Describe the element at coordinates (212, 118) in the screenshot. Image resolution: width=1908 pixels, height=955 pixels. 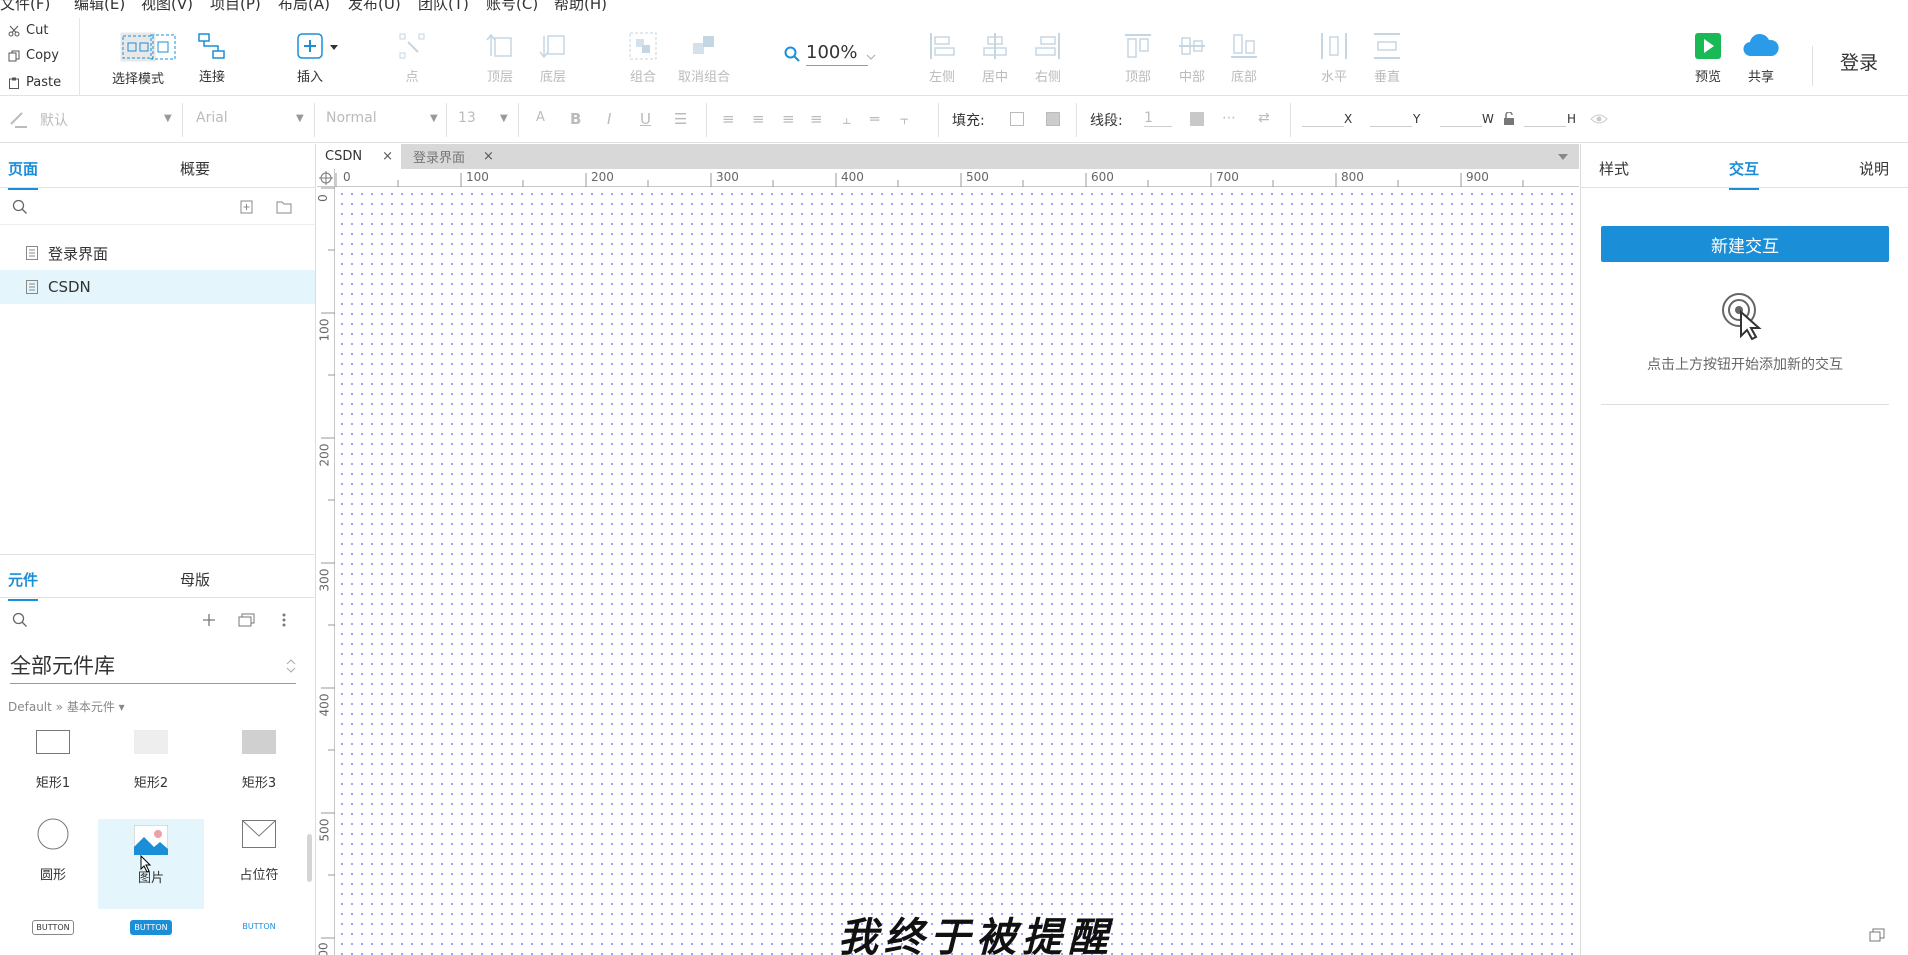
I see `font-select: Arial` at that location.